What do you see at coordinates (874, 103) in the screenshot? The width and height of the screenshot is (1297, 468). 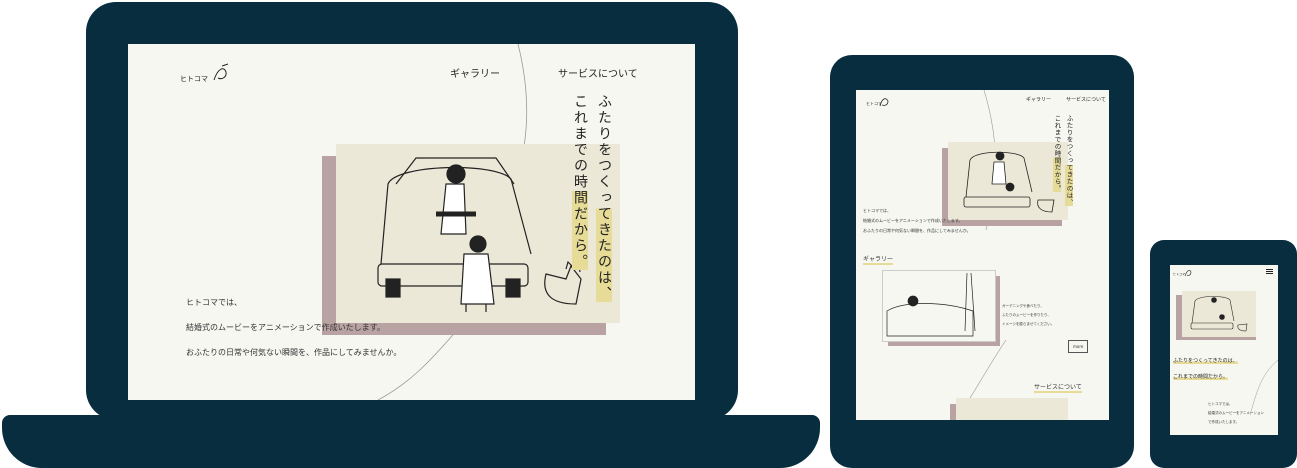 I see `tablet-logo-text: ヒトコマ` at bounding box center [874, 103].